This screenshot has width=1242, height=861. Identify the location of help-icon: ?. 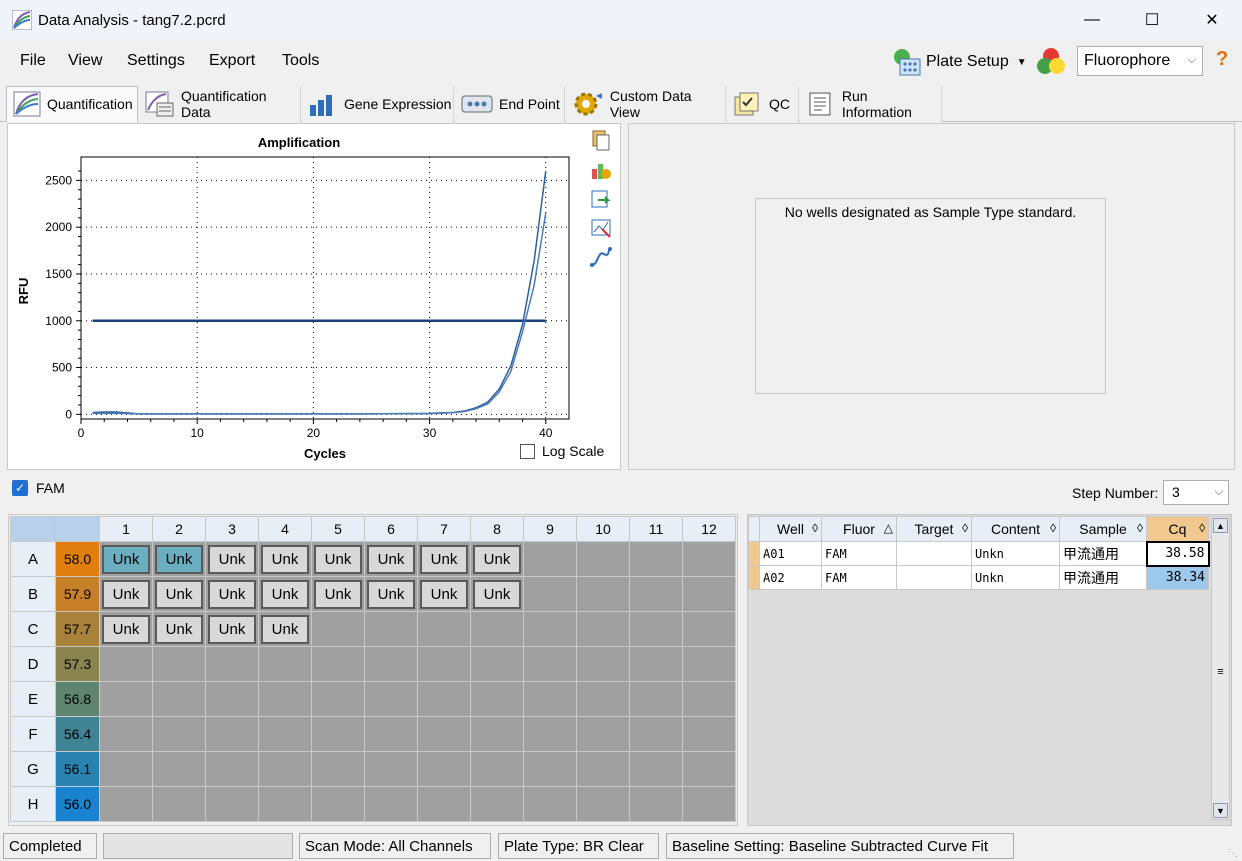
(1222, 59).